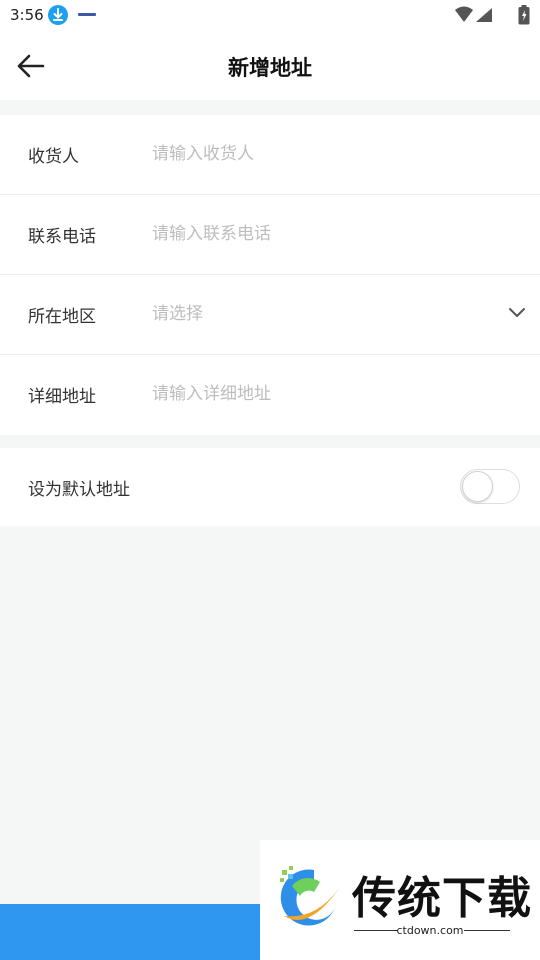 The width and height of the screenshot is (540, 960). What do you see at coordinates (322, 394) in the screenshot?
I see `detail-address-input` at bounding box center [322, 394].